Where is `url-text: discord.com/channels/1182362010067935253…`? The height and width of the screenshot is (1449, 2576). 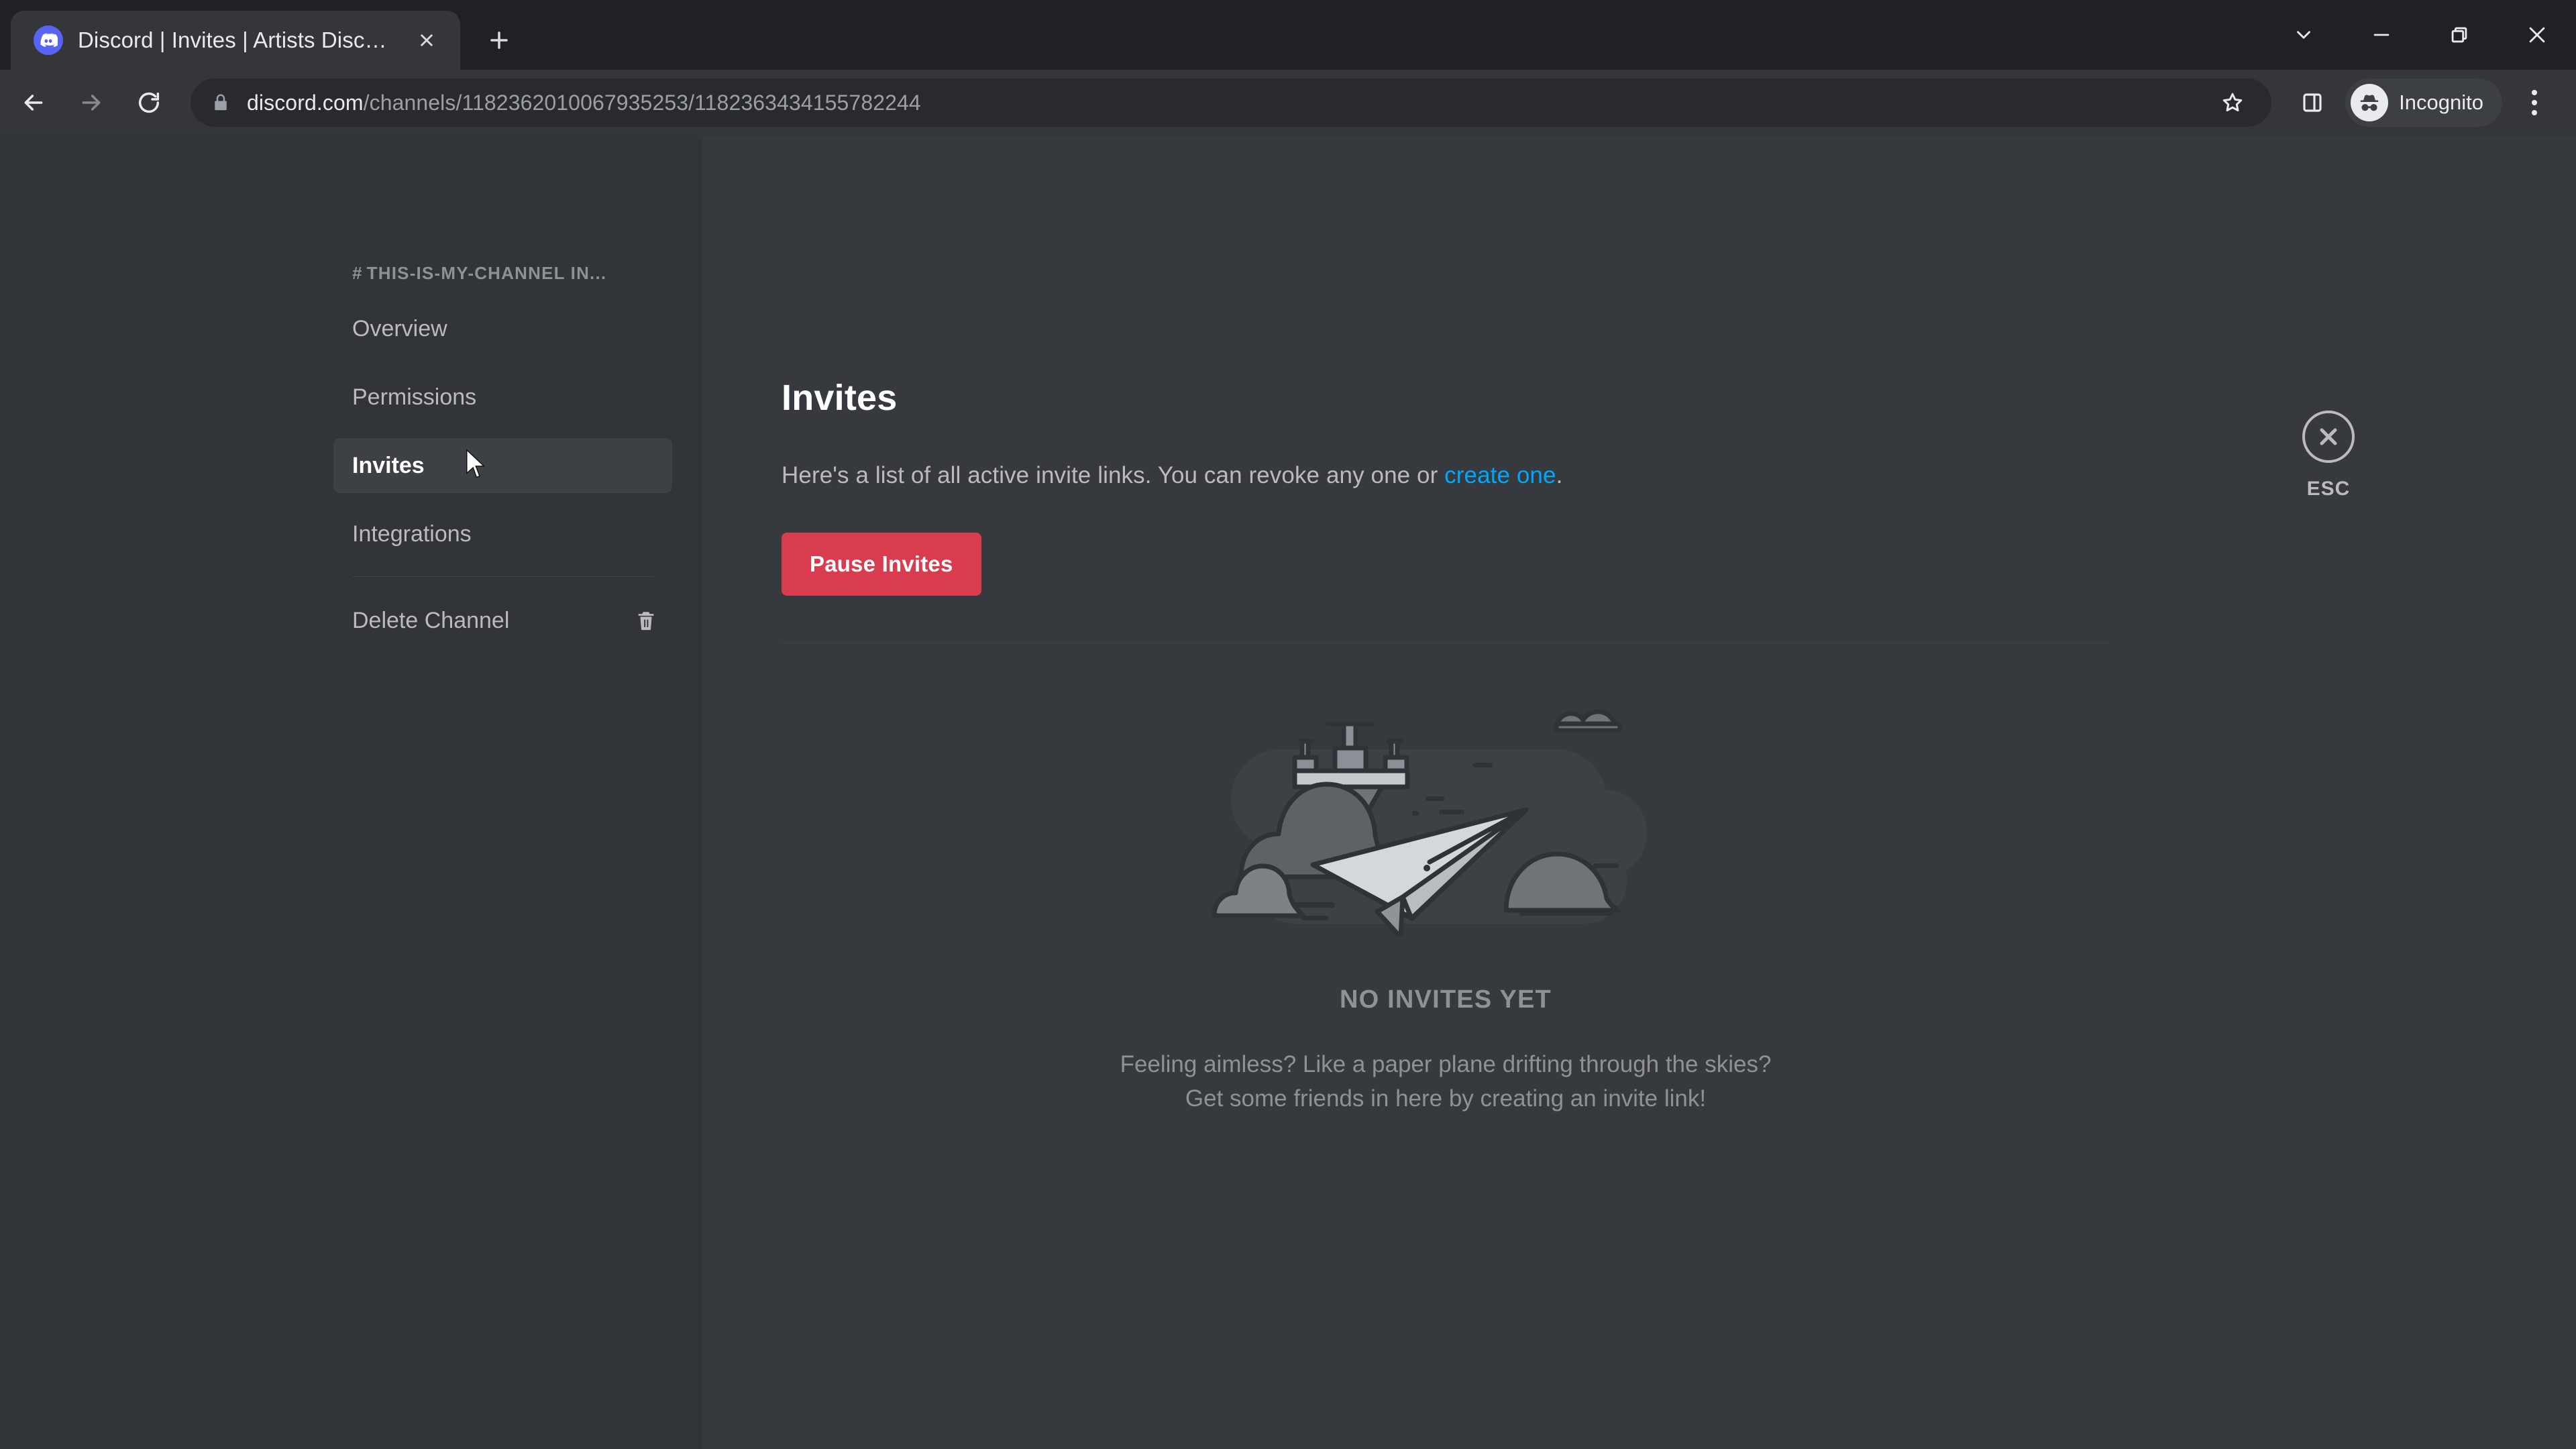 url-text: discord.com/channels/1182362010067935253… is located at coordinates (1222, 103).